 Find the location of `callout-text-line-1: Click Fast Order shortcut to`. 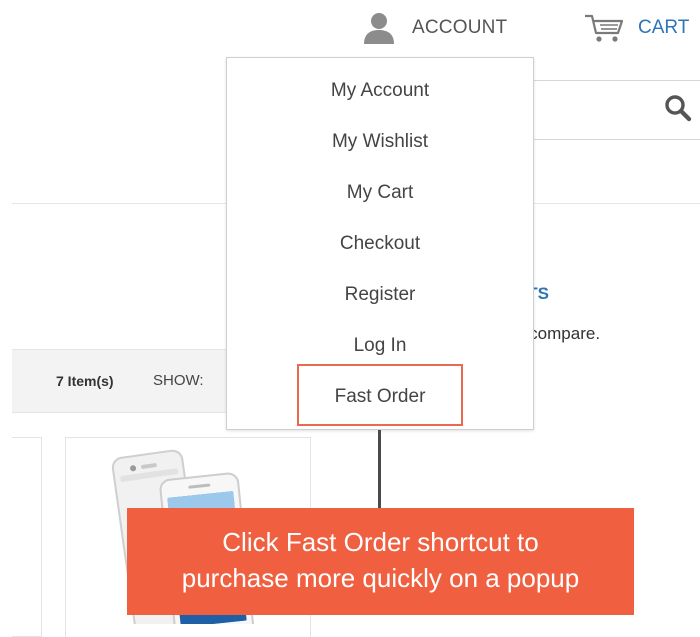

callout-text-line-1: Click Fast Order shortcut to is located at coordinates (380, 542).